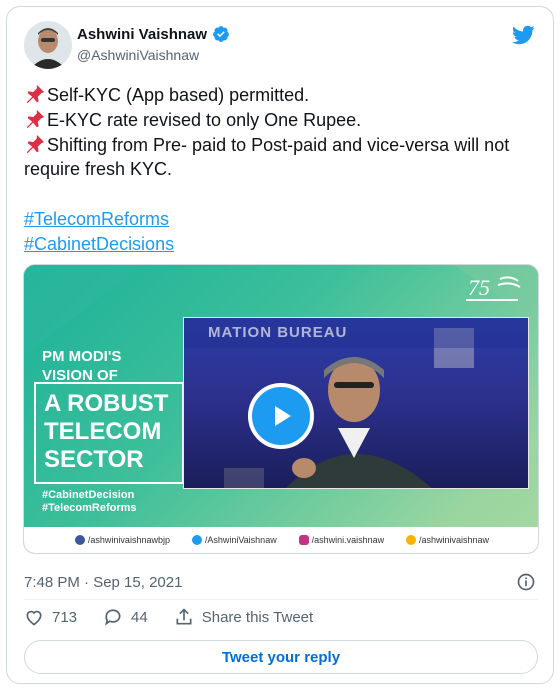  I want to click on azadi-logo-icon: 75, so click(492, 293).